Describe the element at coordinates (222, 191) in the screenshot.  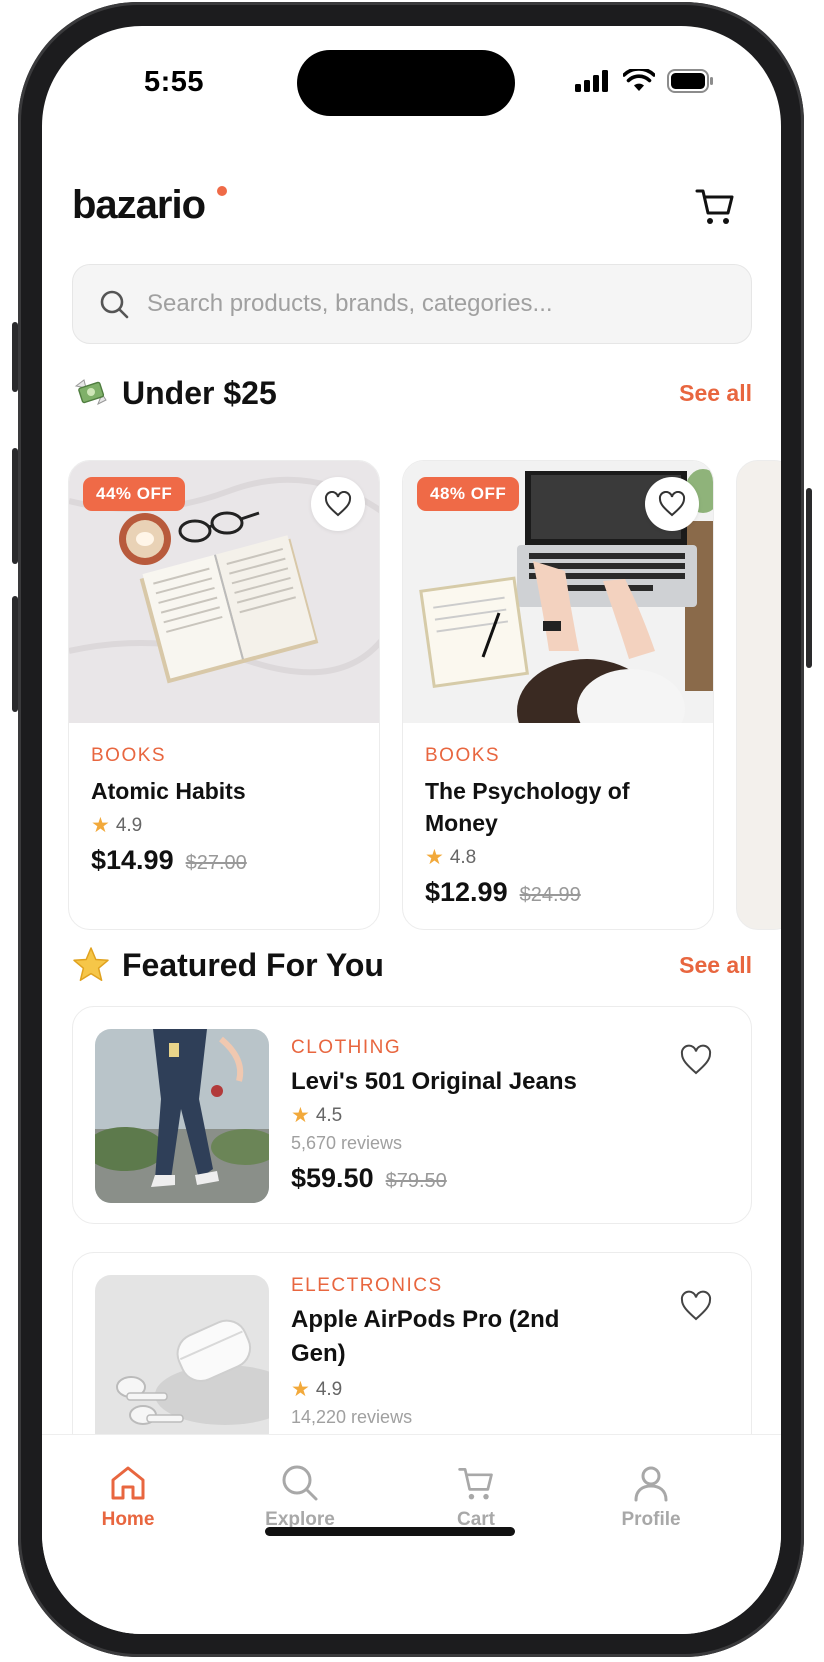
I see `logo-accent-dot` at that location.